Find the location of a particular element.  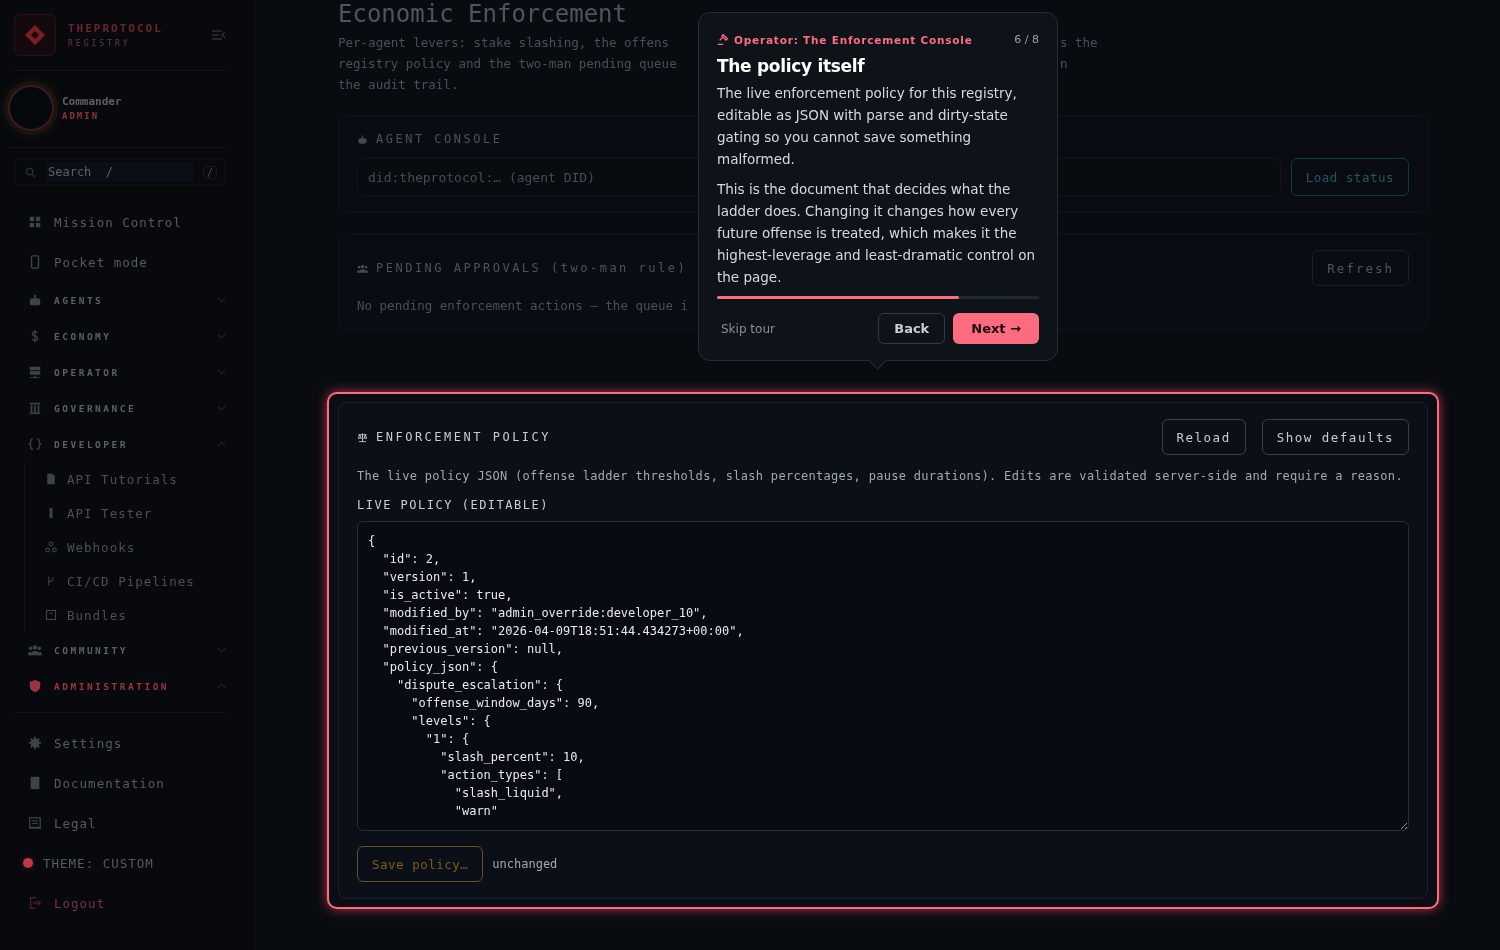

intro-text: Per-agent levers: stake slashing, the offens is located at coordinates (504, 43).